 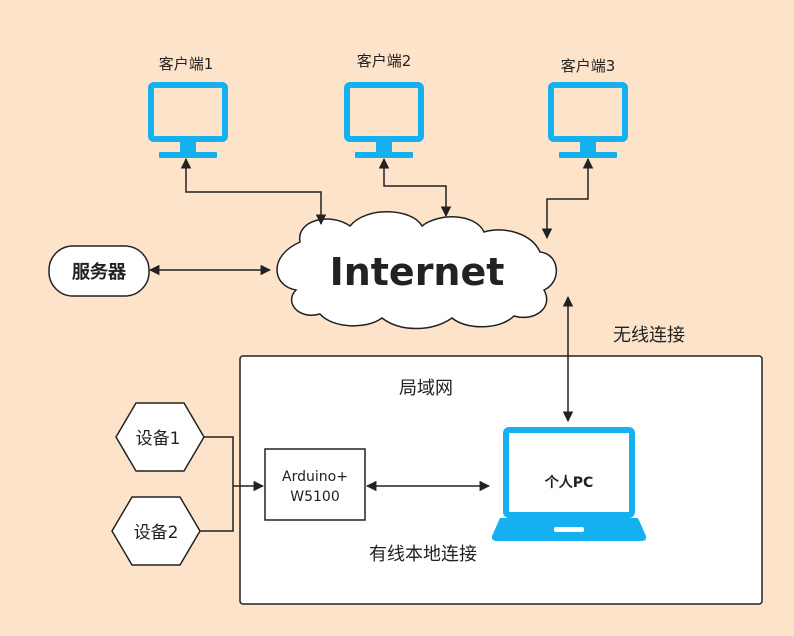 I want to click on device-2-label: 设备2, so click(x=156, y=533).